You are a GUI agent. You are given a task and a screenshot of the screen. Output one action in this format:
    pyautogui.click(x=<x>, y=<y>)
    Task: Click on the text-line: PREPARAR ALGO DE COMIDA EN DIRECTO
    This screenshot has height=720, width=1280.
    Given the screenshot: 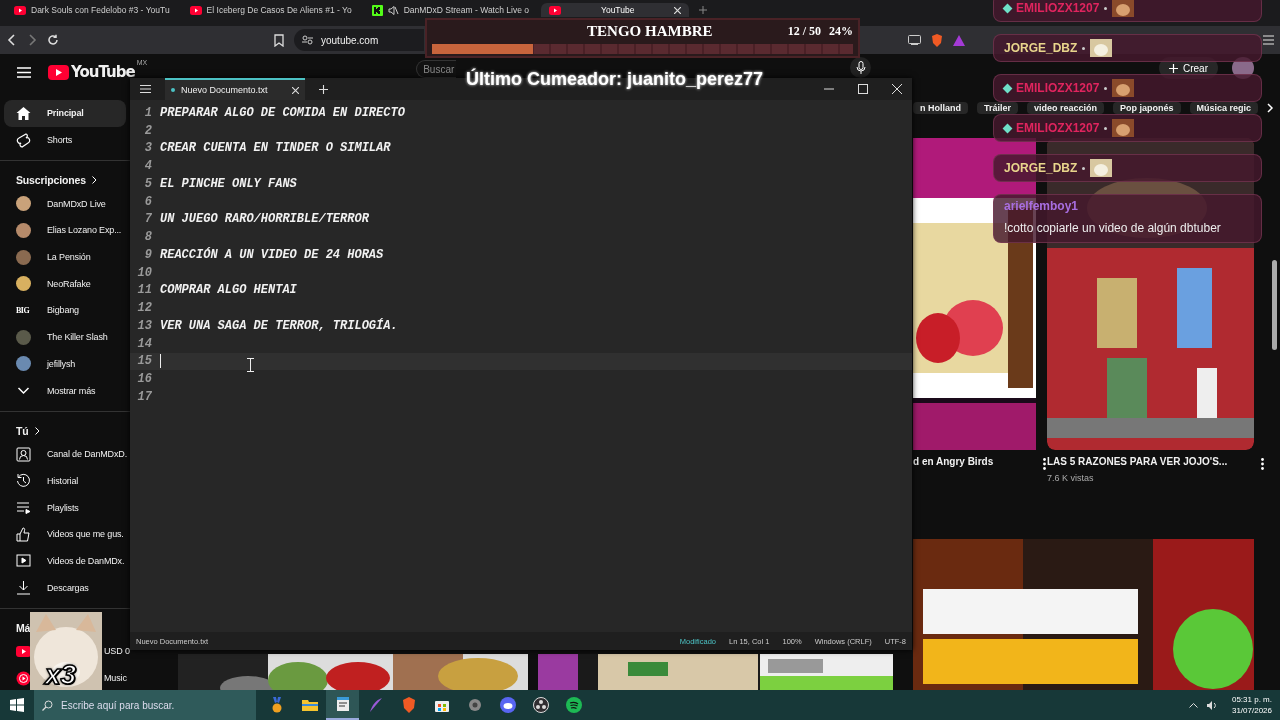 What is the action you would take?
    pyautogui.click(x=282, y=112)
    